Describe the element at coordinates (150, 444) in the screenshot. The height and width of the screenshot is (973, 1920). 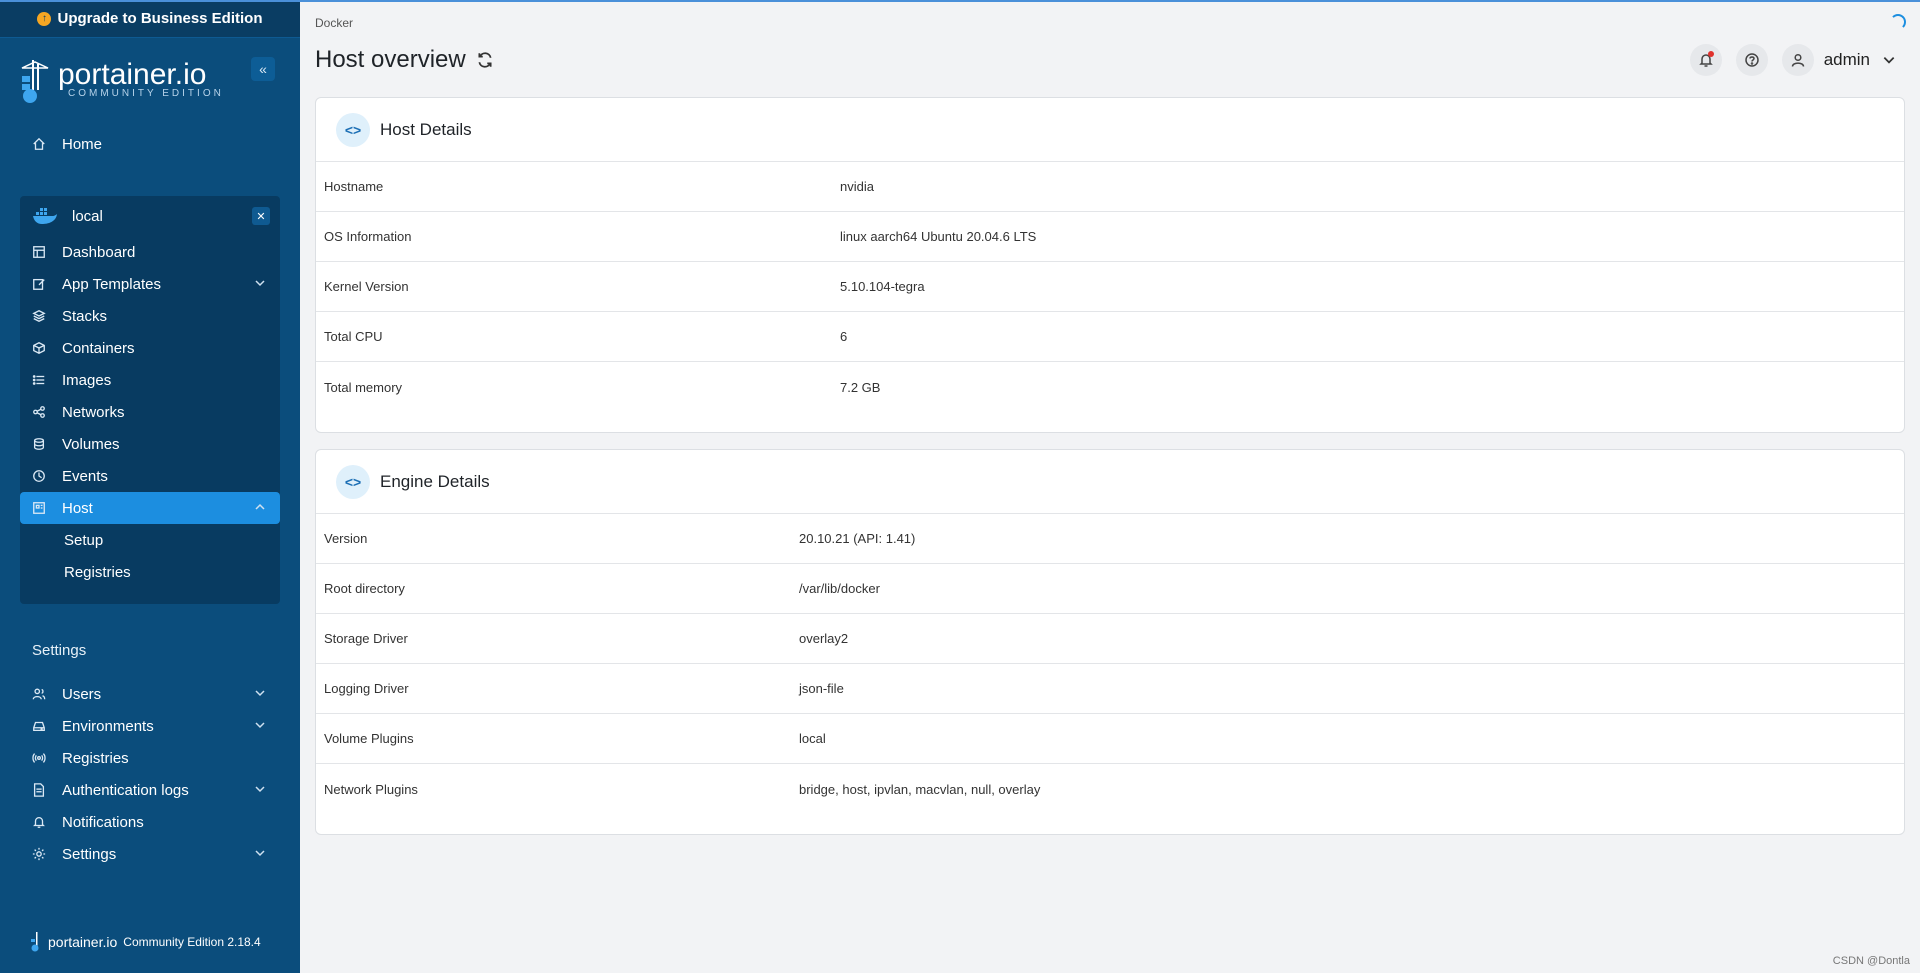
I see `sidebar-item-volumes: Volumes` at that location.